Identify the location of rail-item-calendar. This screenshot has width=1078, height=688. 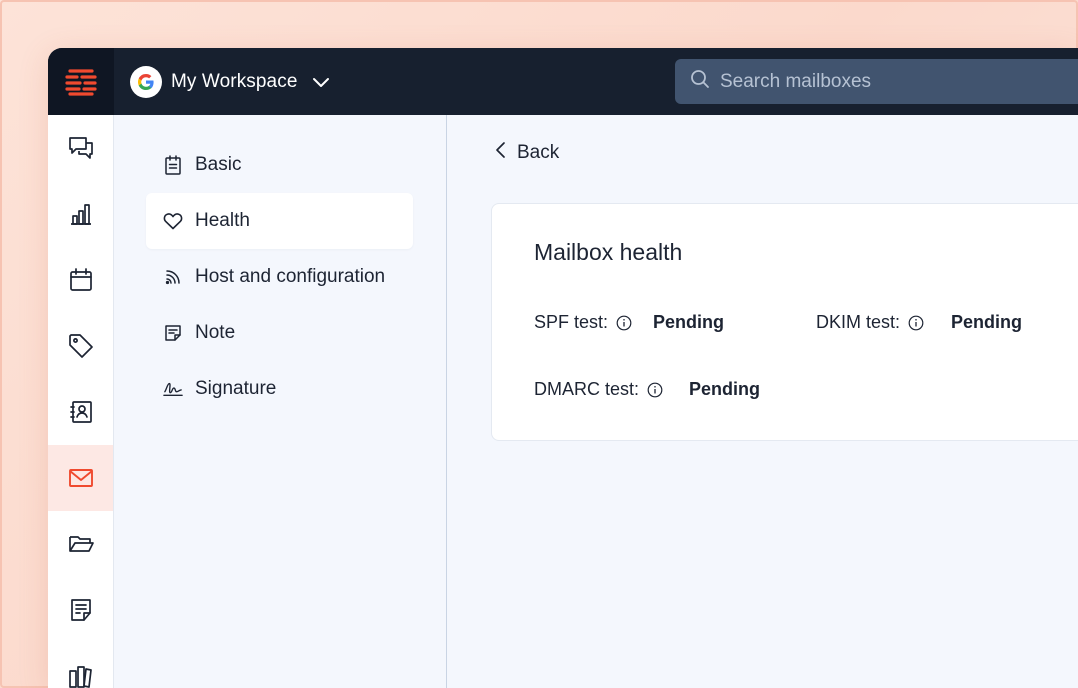
(80, 280).